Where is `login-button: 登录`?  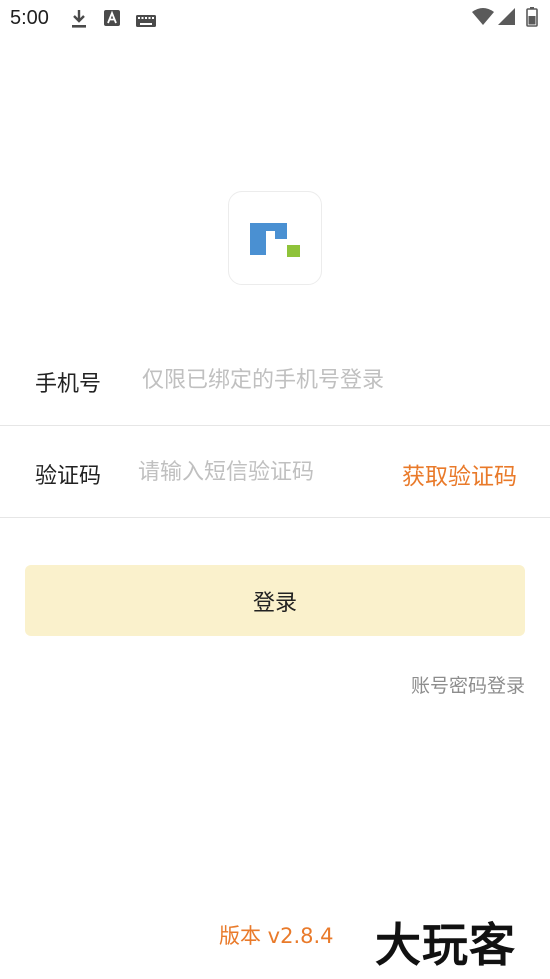 login-button: 登录 is located at coordinates (275, 600).